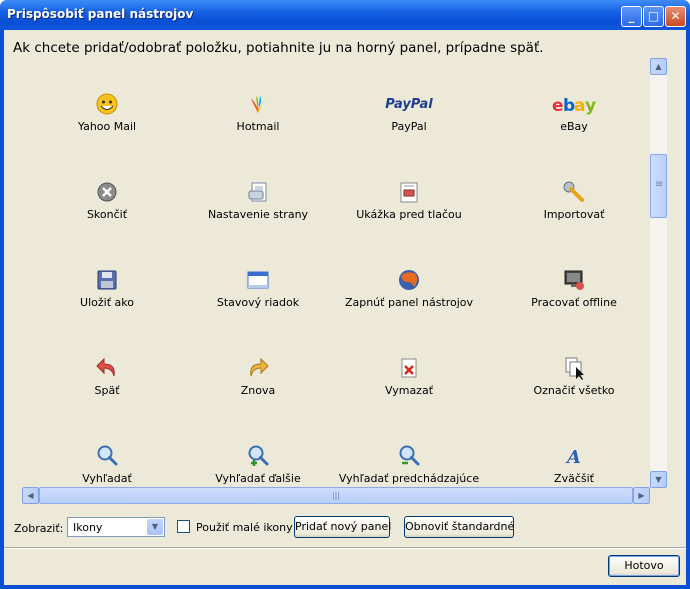 The height and width of the screenshot is (589, 690). What do you see at coordinates (675, 16) in the screenshot?
I see `close-button: ✕` at bounding box center [675, 16].